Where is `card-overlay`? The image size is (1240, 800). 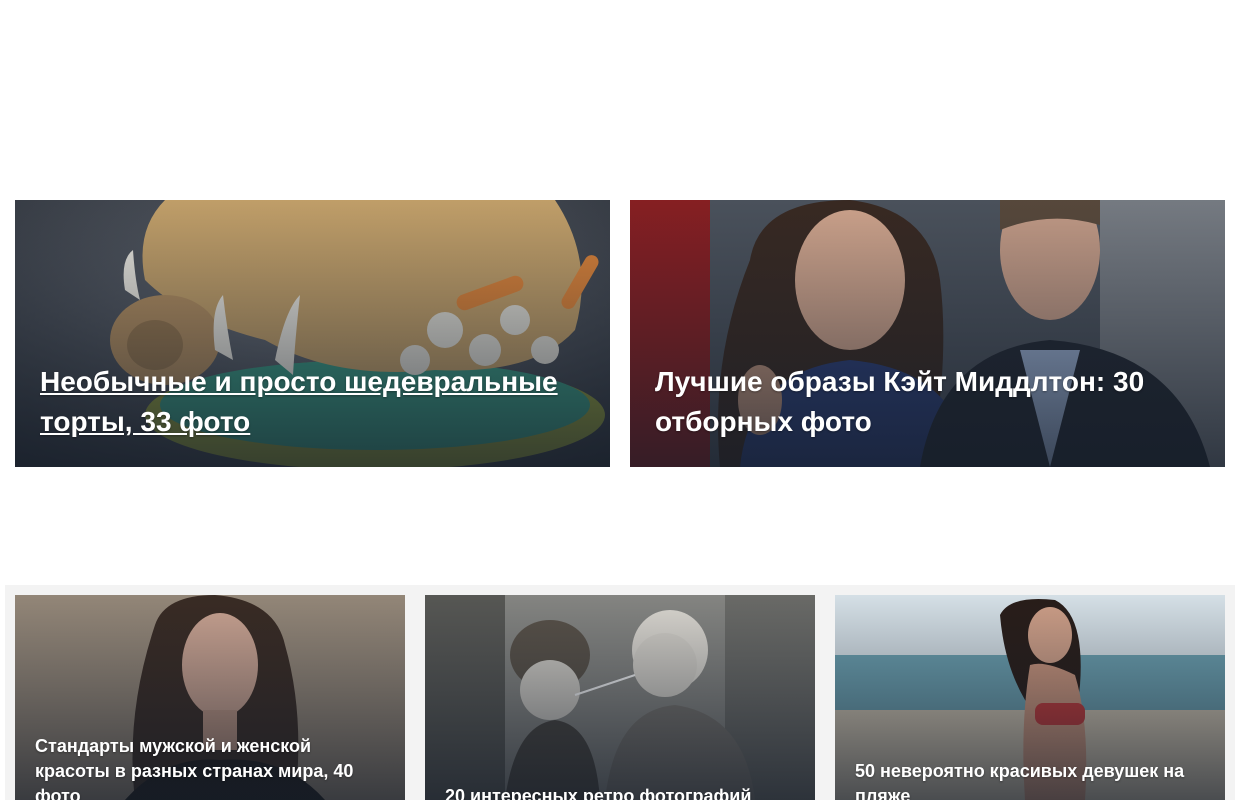 card-overlay is located at coordinates (620, 697).